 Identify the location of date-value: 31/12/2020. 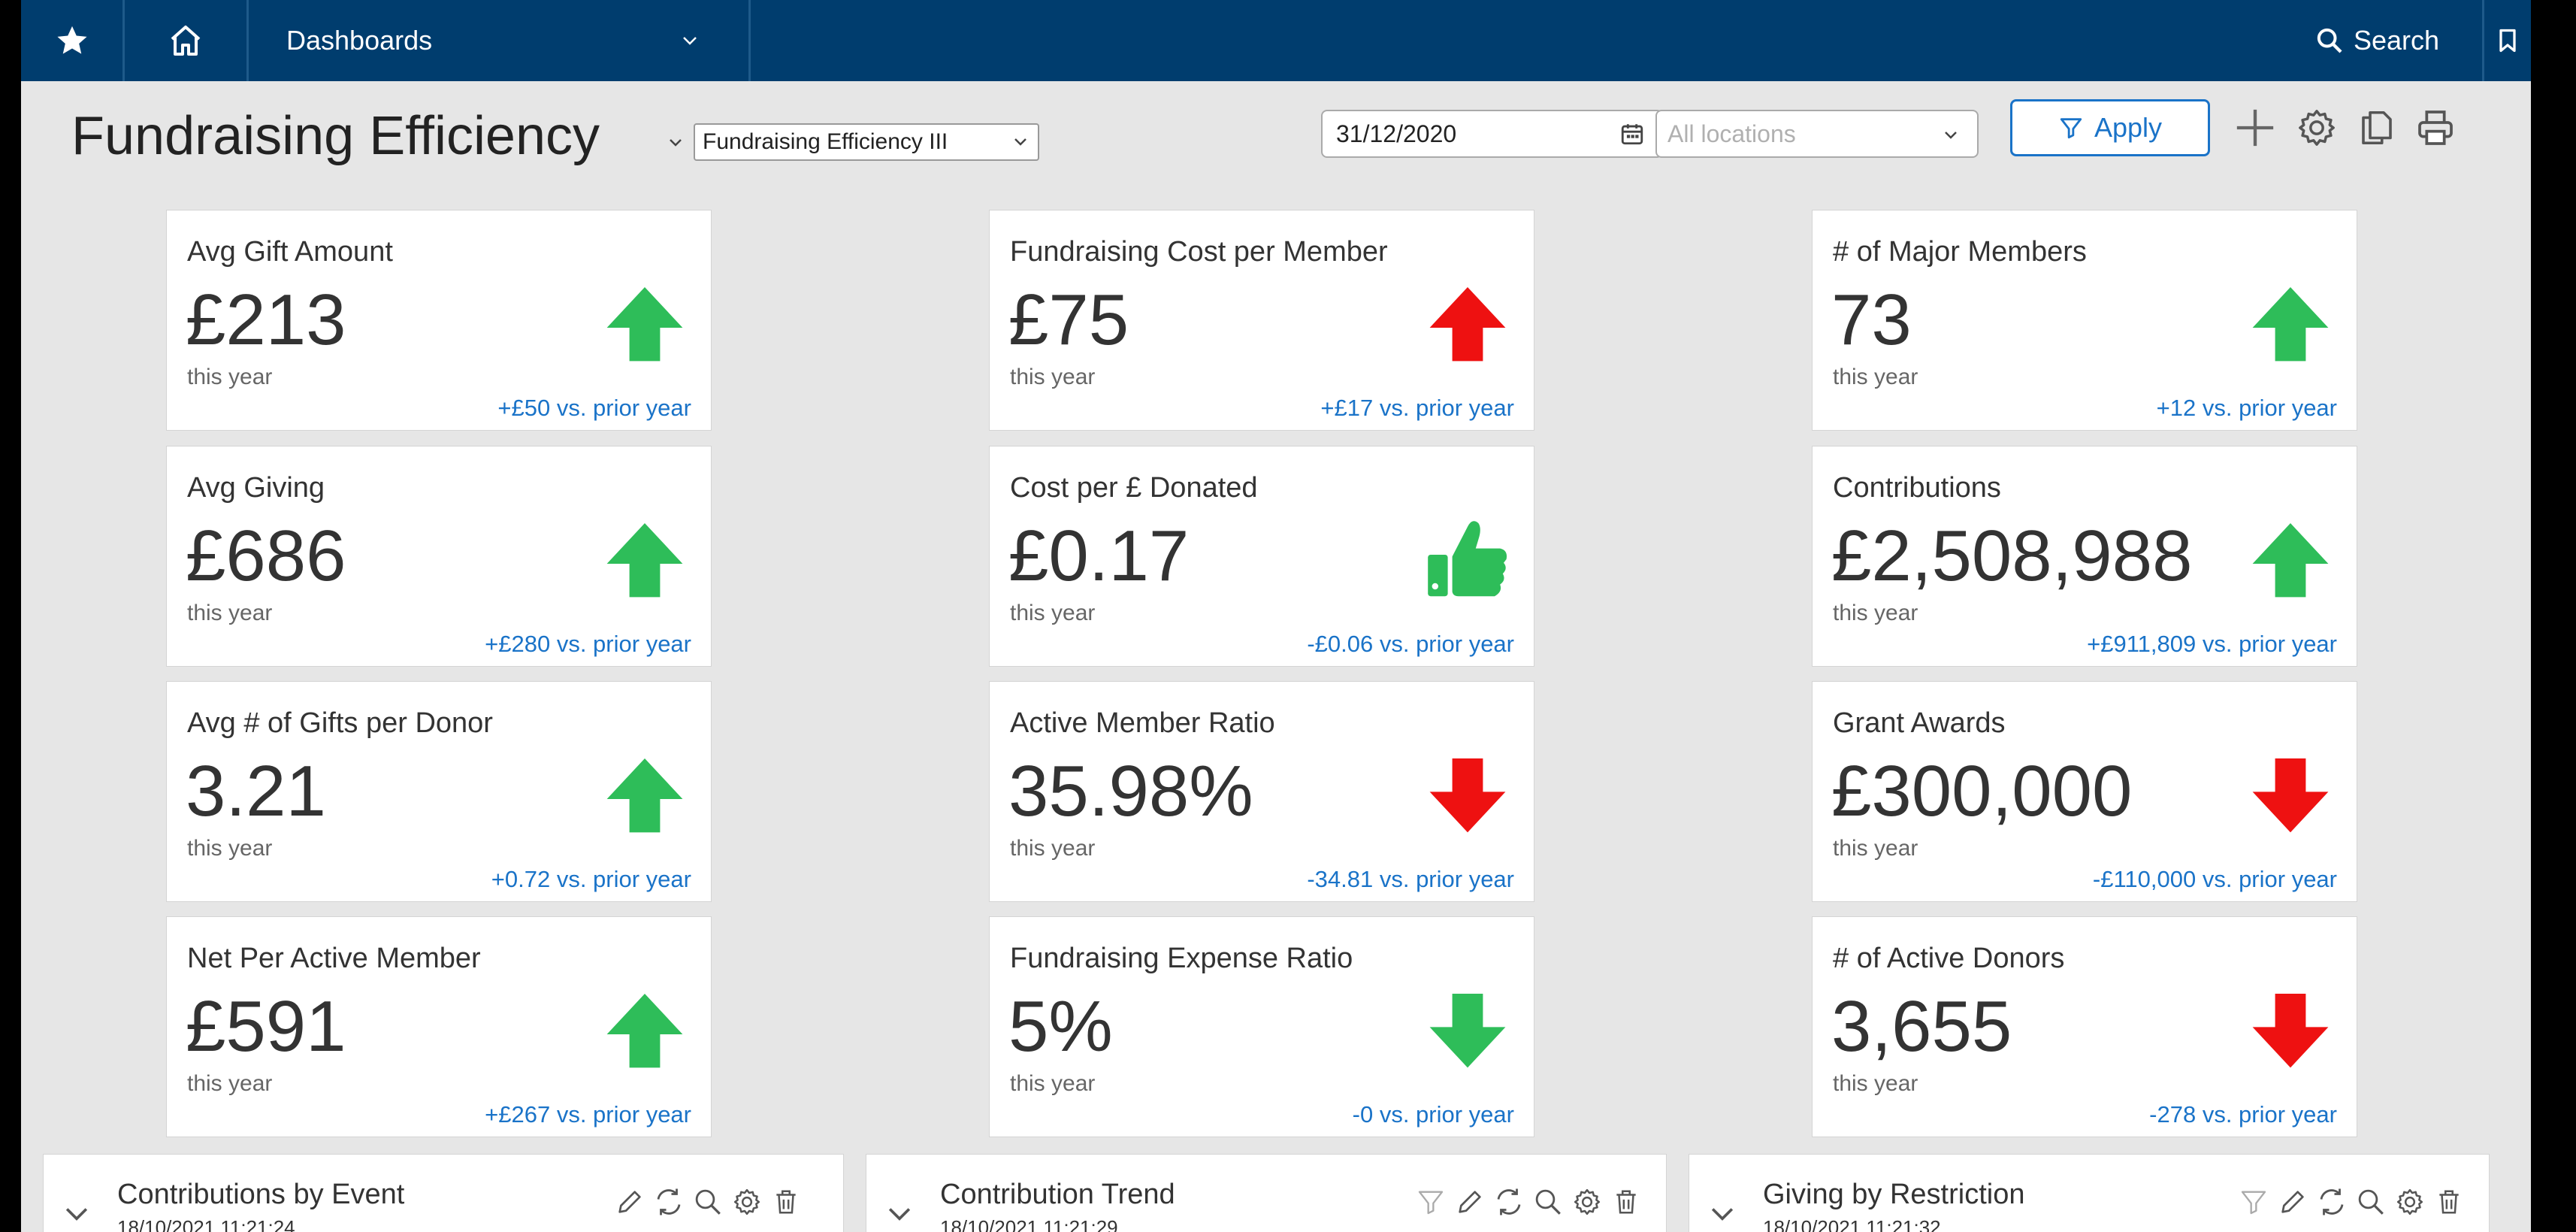
(1397, 133).